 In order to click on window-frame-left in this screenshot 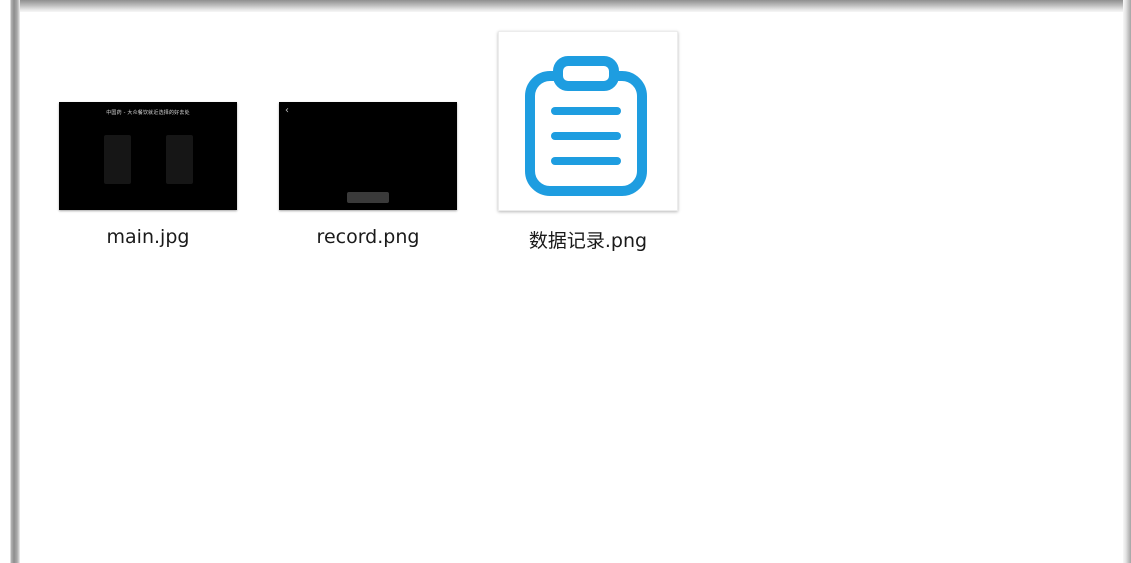, I will do `click(10, 281)`.